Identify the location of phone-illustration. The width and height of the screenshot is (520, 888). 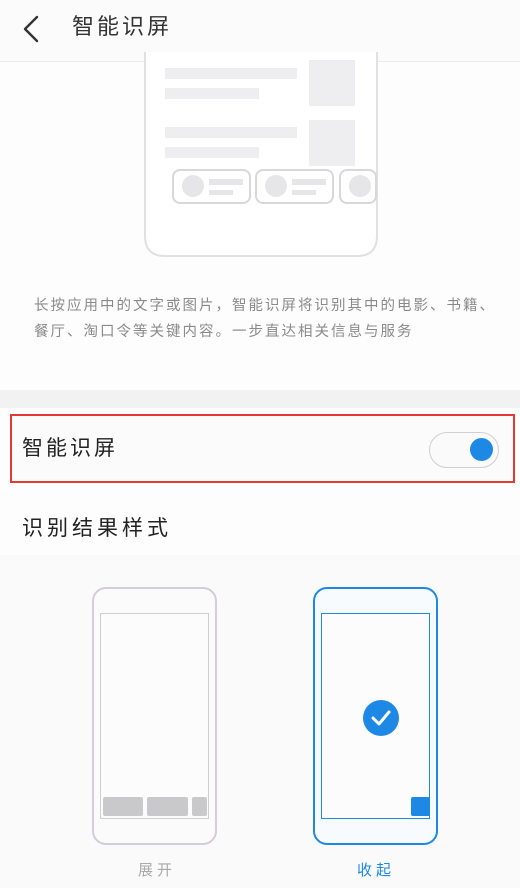
(261, 154).